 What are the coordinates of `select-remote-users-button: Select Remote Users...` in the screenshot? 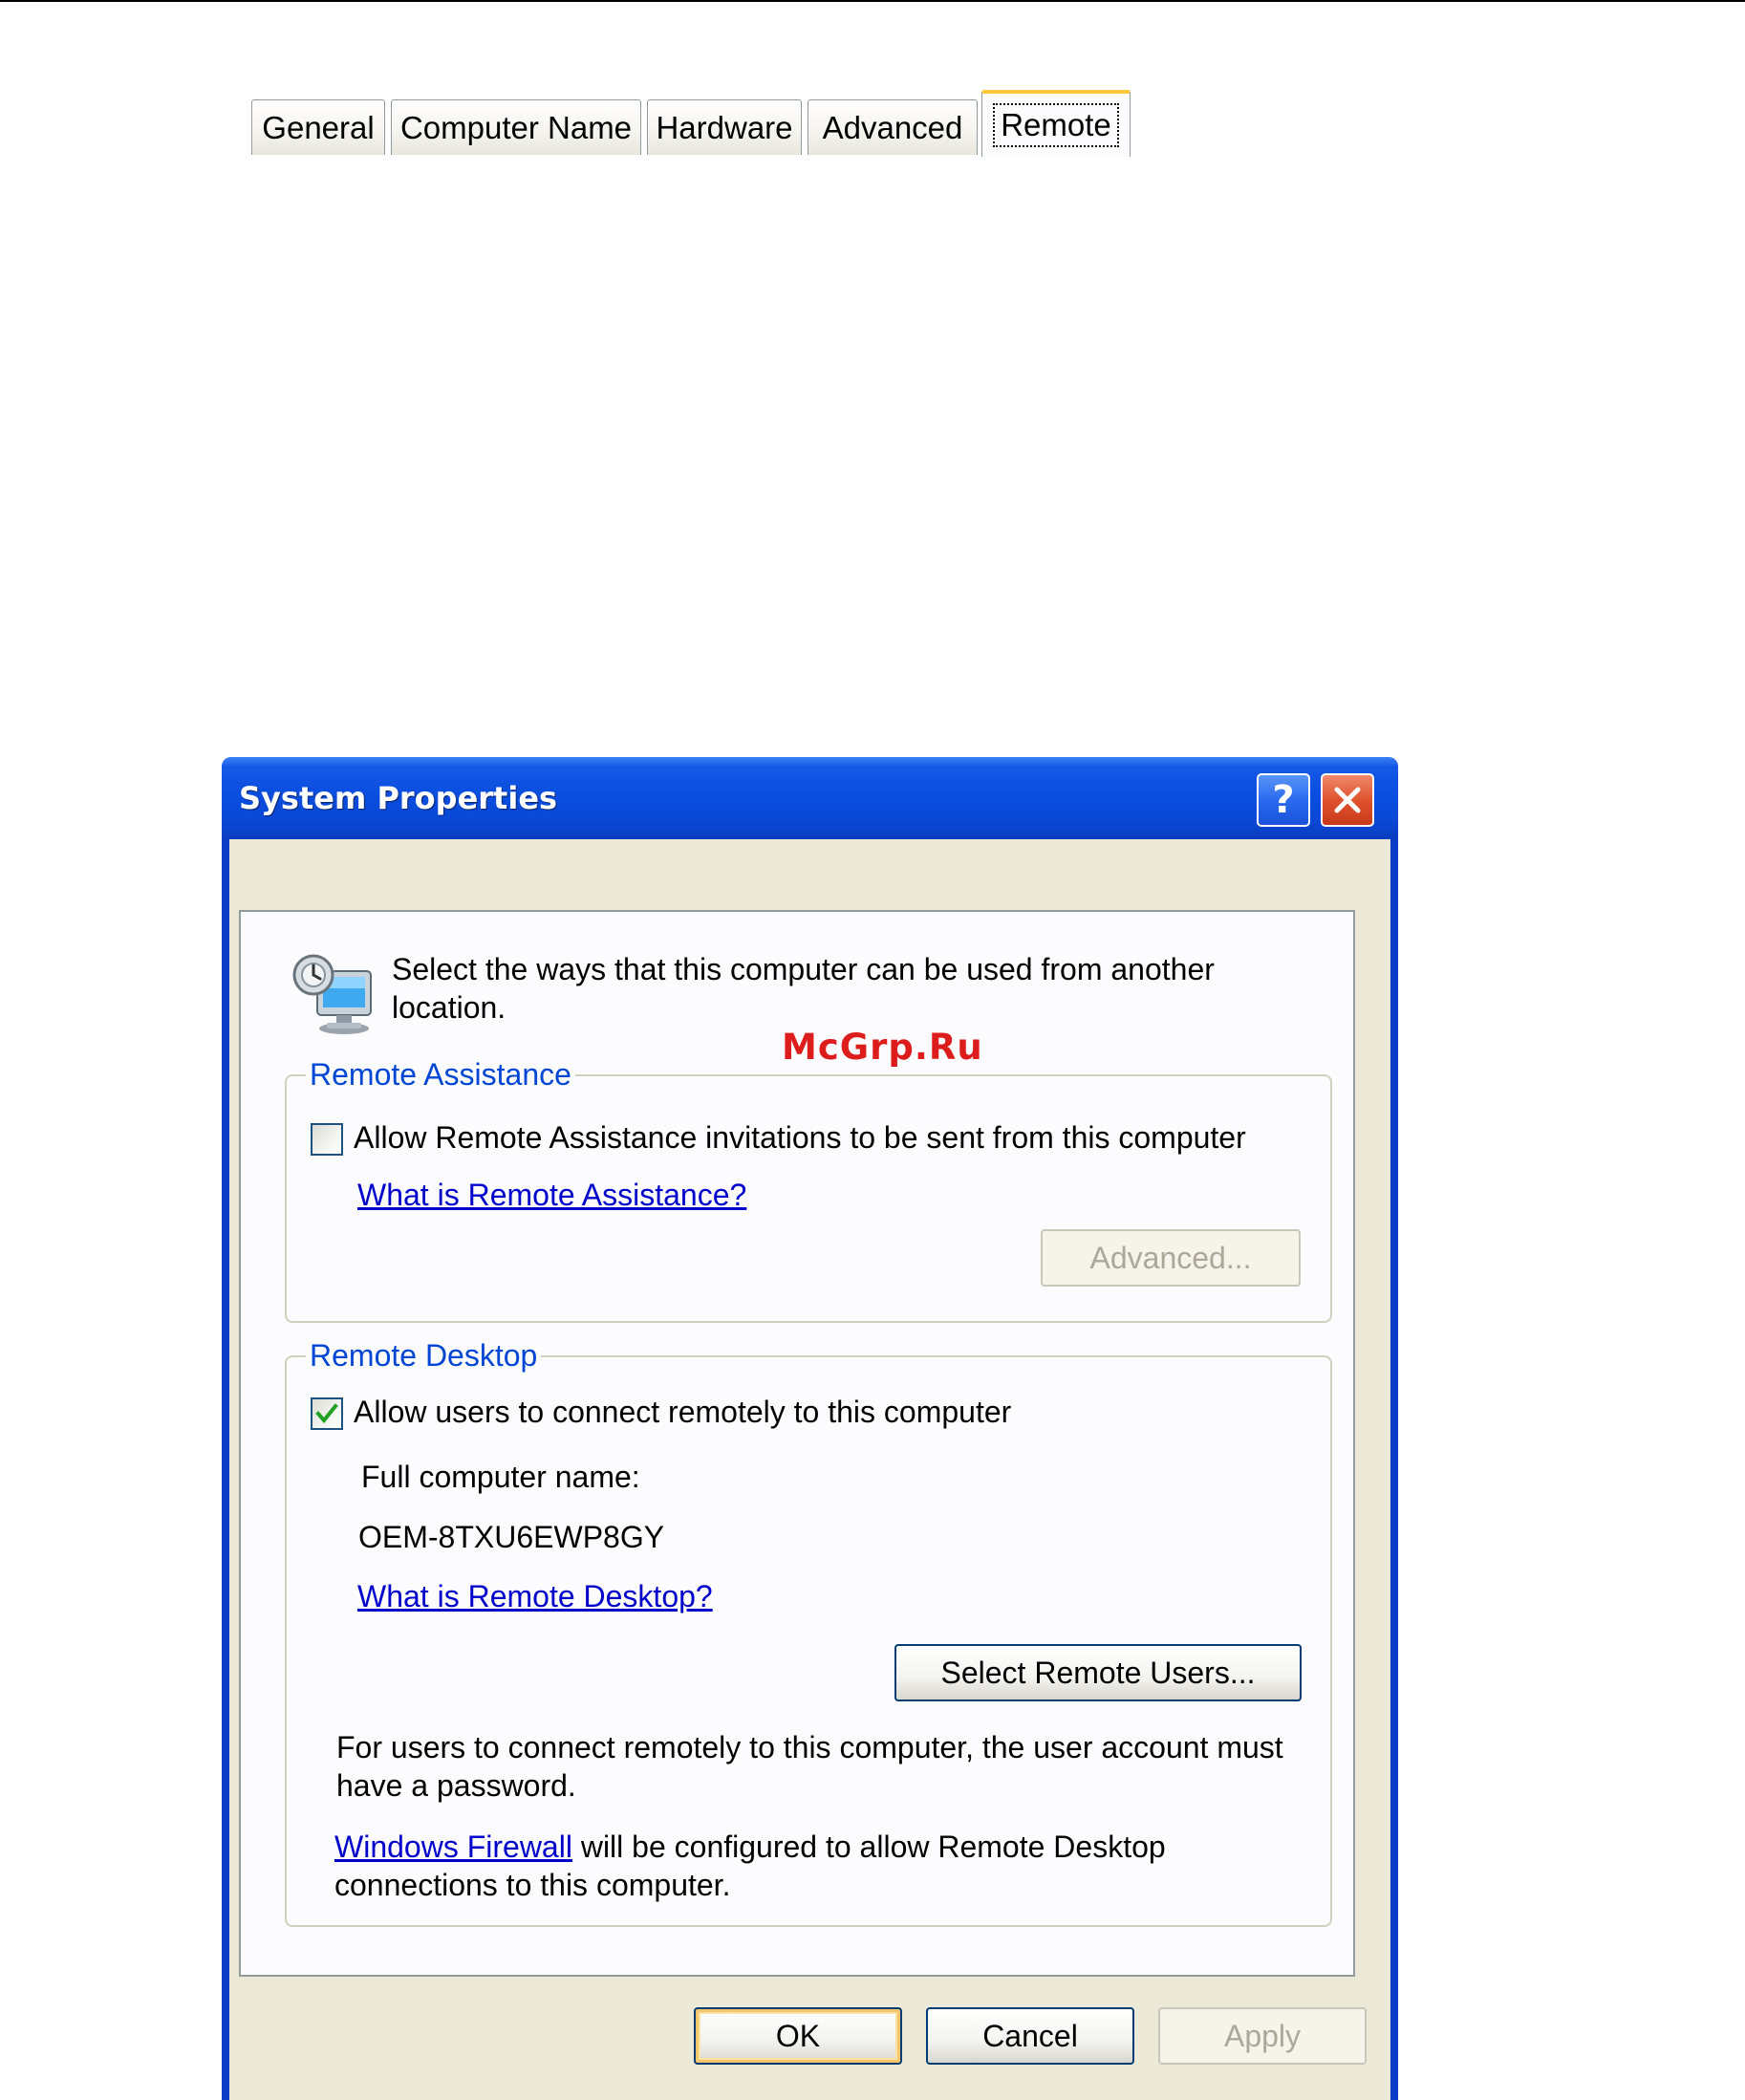 It's located at (1098, 1672).